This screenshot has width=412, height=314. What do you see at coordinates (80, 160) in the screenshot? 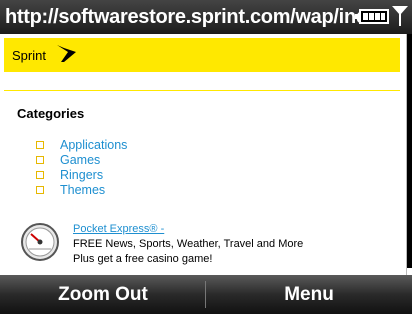
I see `category-link-games: Games` at bounding box center [80, 160].